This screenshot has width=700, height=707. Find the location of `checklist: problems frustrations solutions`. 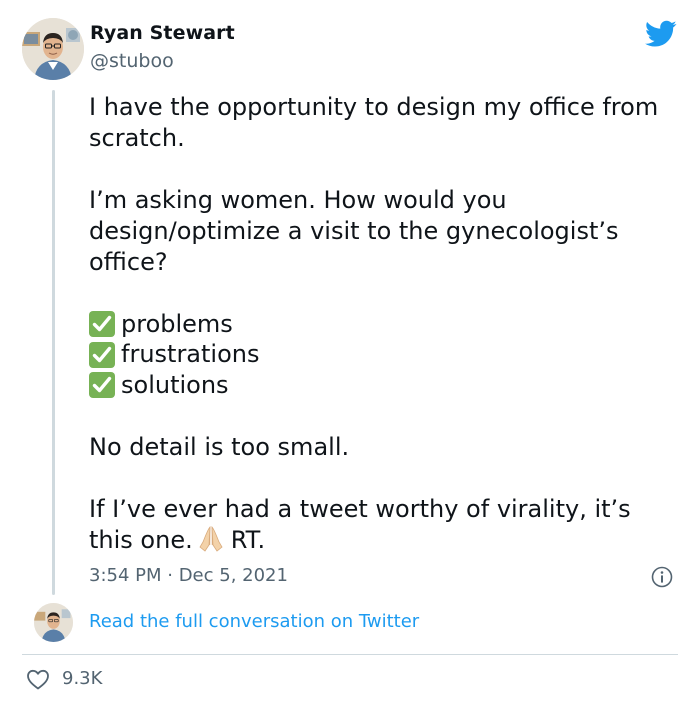

checklist: problems frustrations solutions is located at coordinates (384, 355).